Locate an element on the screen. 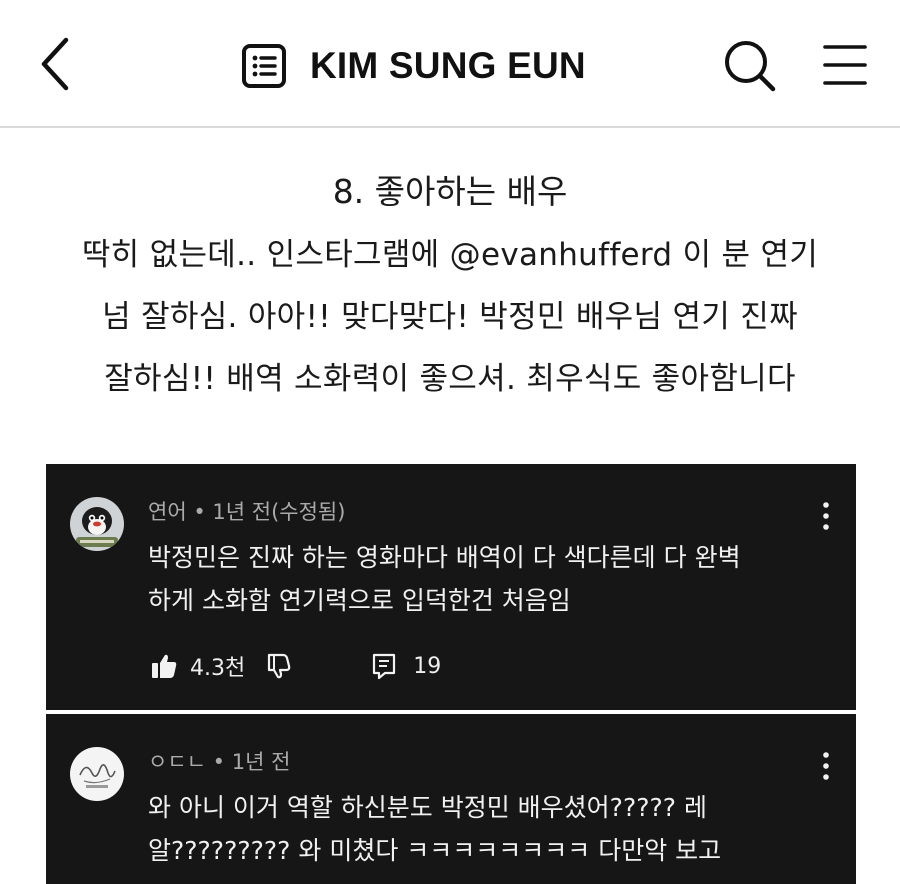 The height and width of the screenshot is (884, 900). dislike-button is located at coordinates (279, 666).